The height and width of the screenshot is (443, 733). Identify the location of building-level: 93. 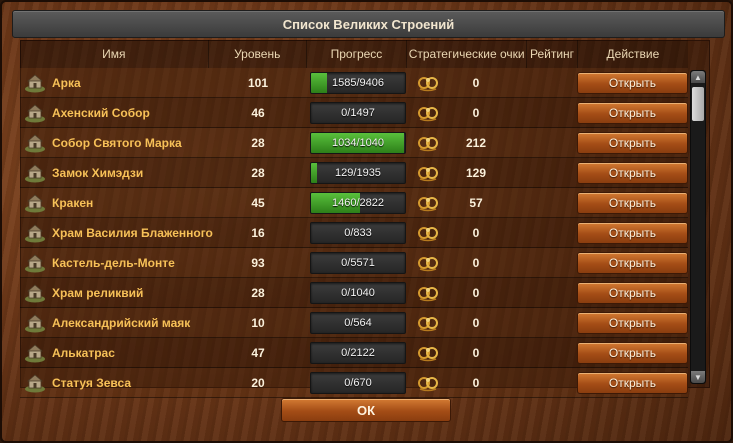
(258, 262).